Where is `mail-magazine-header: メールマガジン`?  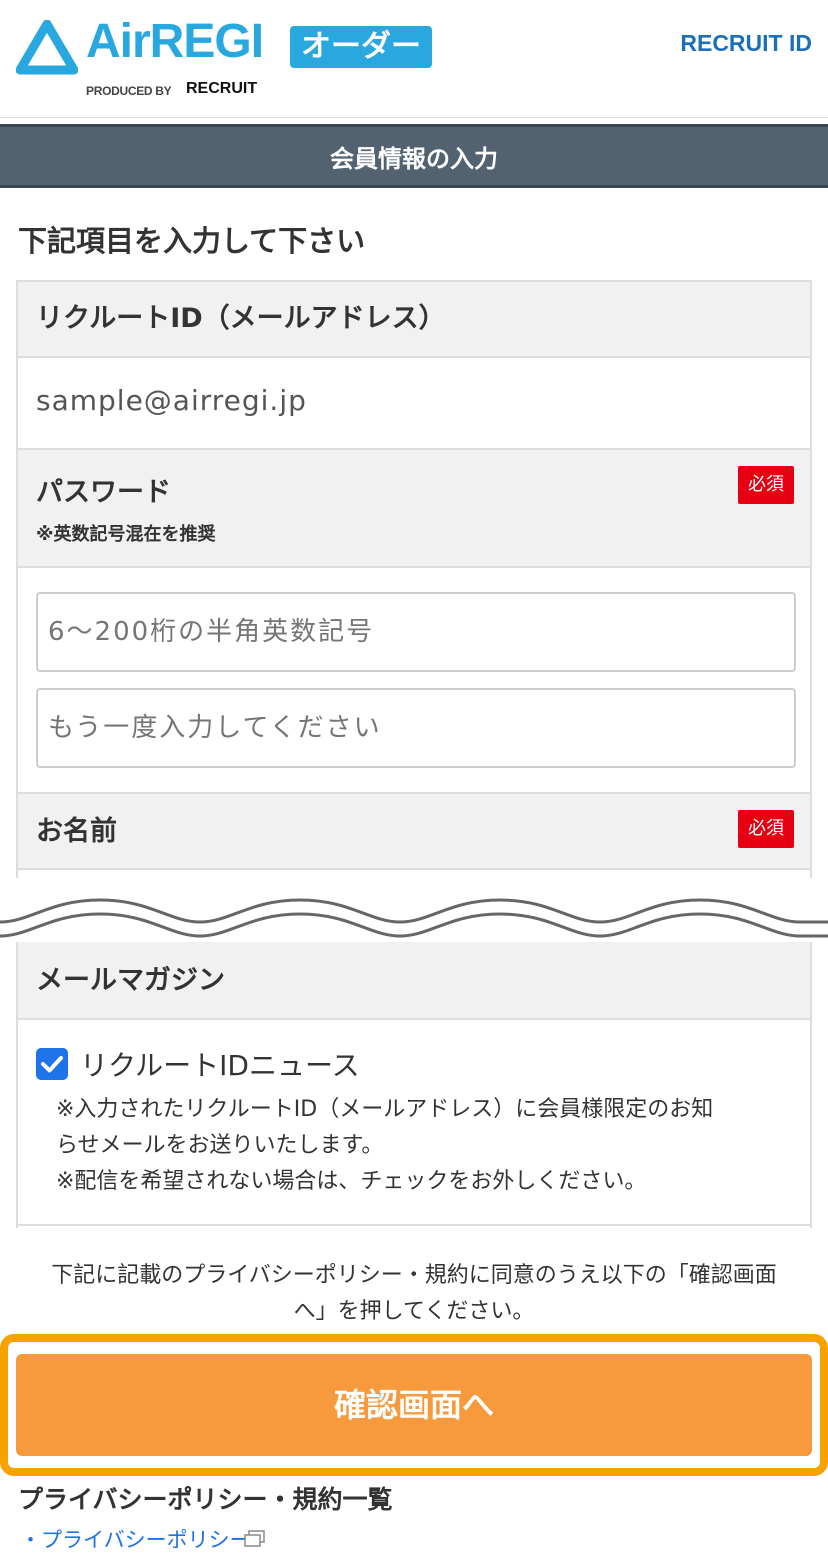
mail-magazine-header: メールマガジン is located at coordinates (414, 981).